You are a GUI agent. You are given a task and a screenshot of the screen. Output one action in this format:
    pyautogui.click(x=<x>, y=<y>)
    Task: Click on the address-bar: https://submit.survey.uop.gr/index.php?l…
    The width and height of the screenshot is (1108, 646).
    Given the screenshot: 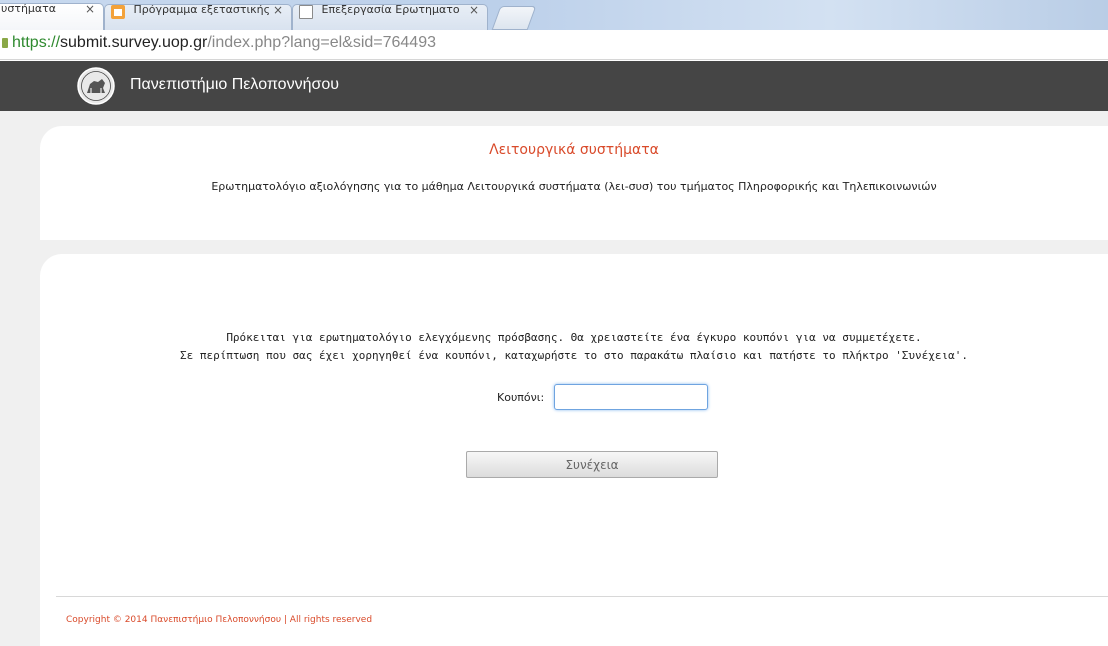 What is the action you would take?
    pyautogui.click(x=554, y=45)
    